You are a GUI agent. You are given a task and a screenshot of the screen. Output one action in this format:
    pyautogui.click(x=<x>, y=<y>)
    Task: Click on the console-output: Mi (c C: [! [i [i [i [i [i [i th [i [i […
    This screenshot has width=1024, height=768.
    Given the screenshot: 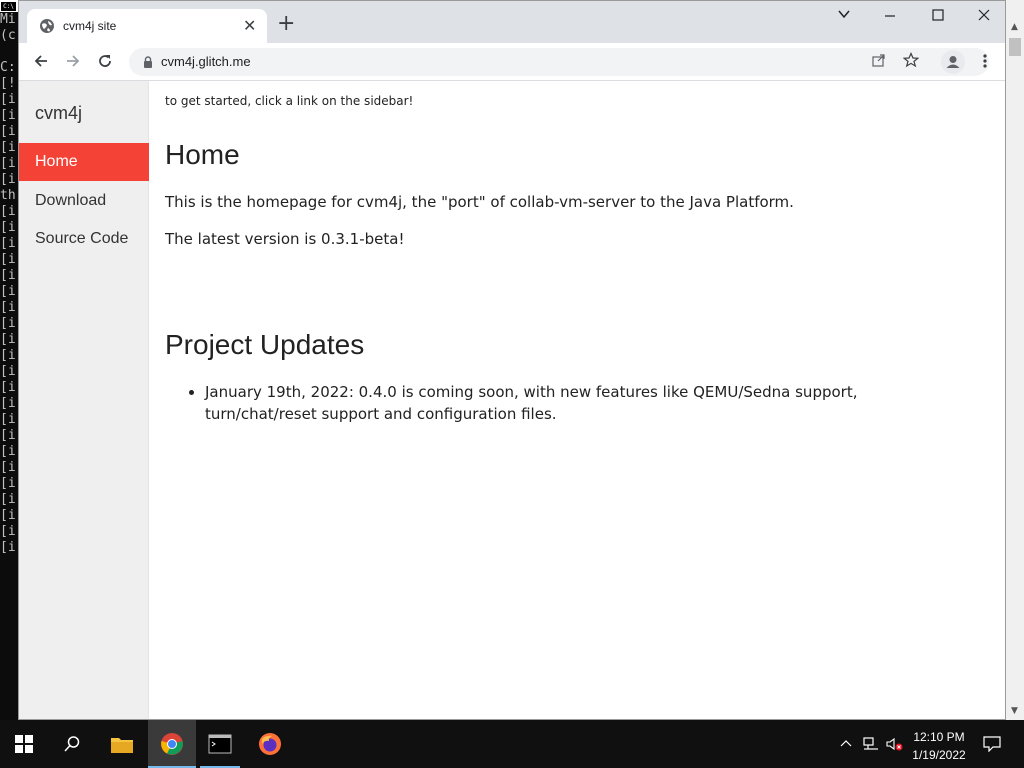 What is the action you would take?
    pyautogui.click(x=8, y=283)
    